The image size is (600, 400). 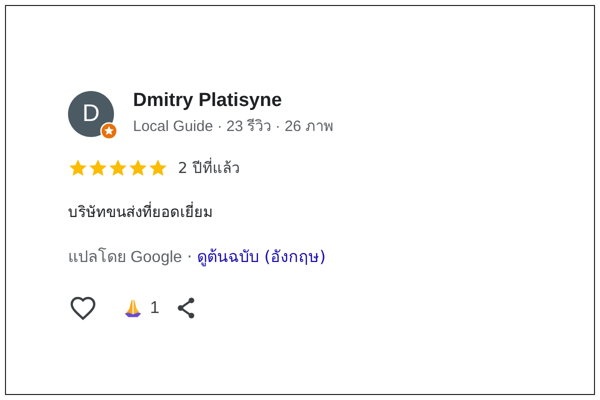 What do you see at coordinates (155, 308) in the screenshot?
I see `reaction-count: 1` at bounding box center [155, 308].